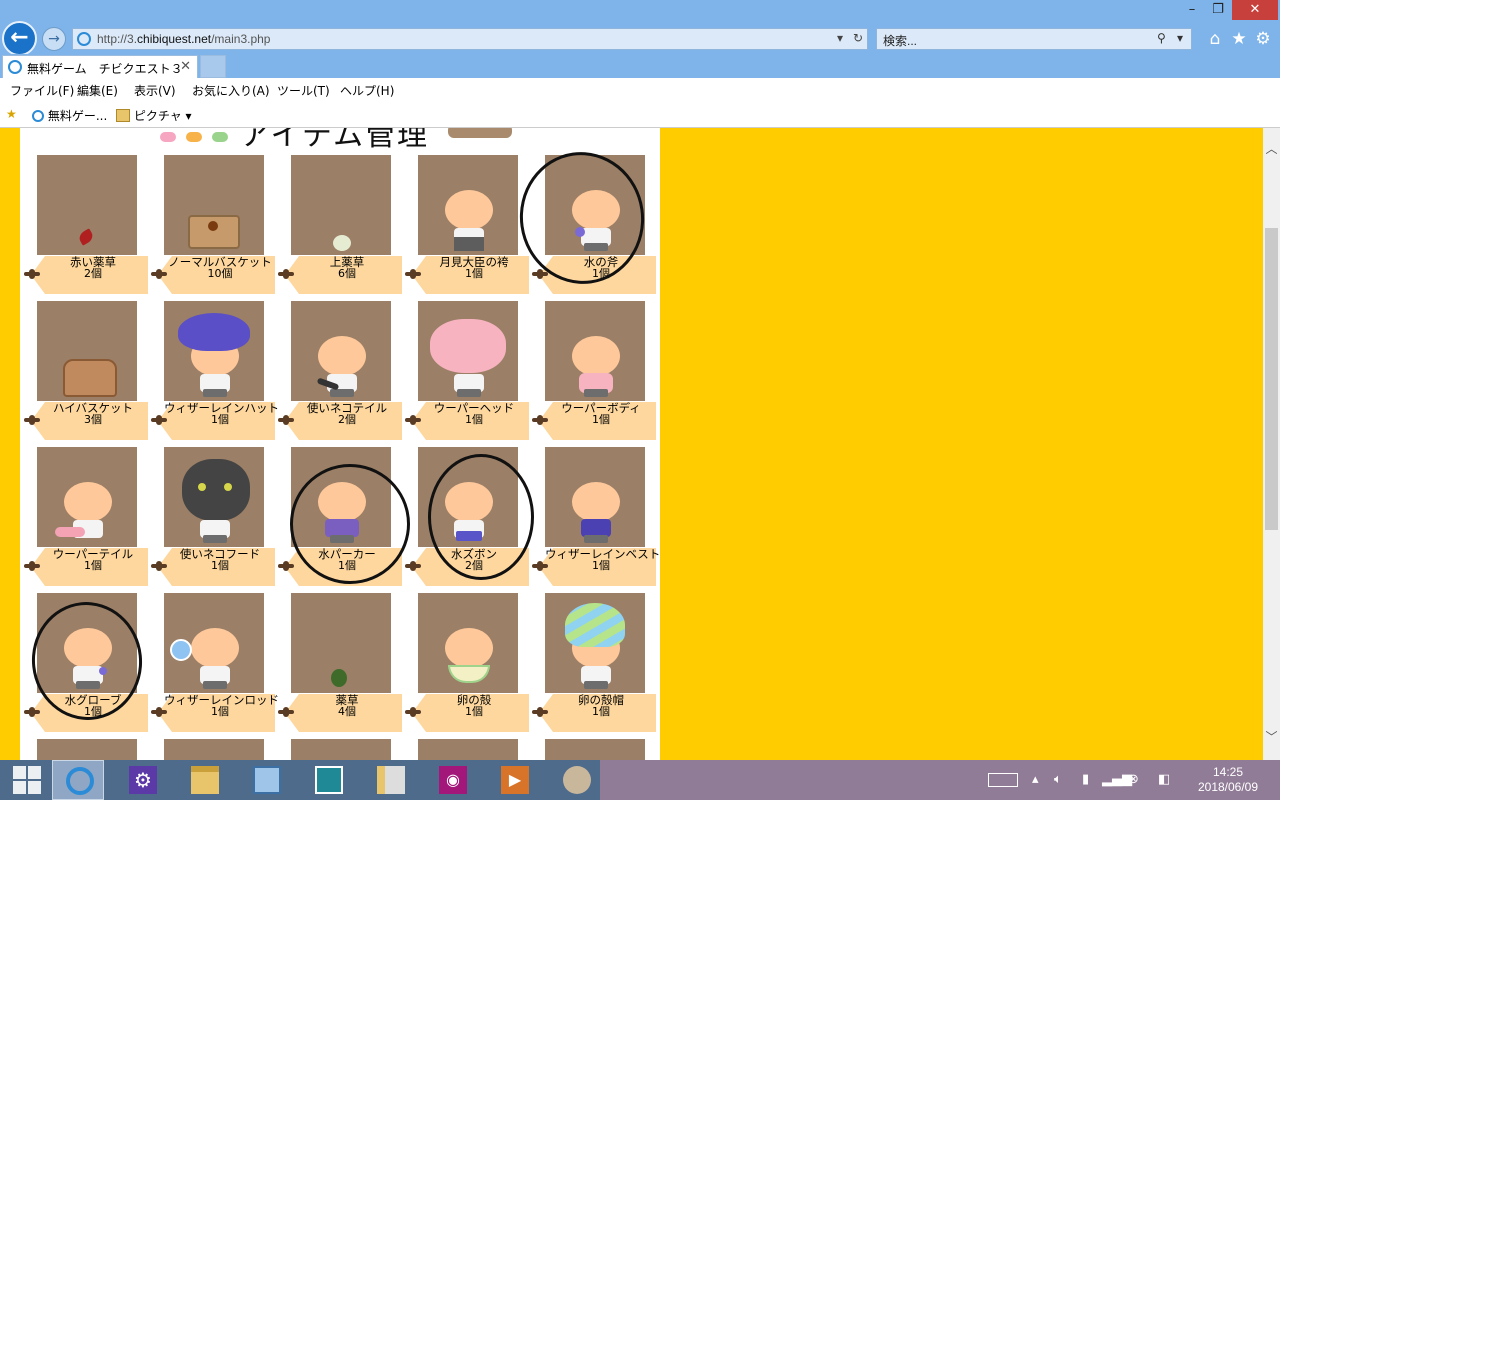  Describe the element at coordinates (940, 780) in the screenshot. I see `wallpaper-strip` at that location.